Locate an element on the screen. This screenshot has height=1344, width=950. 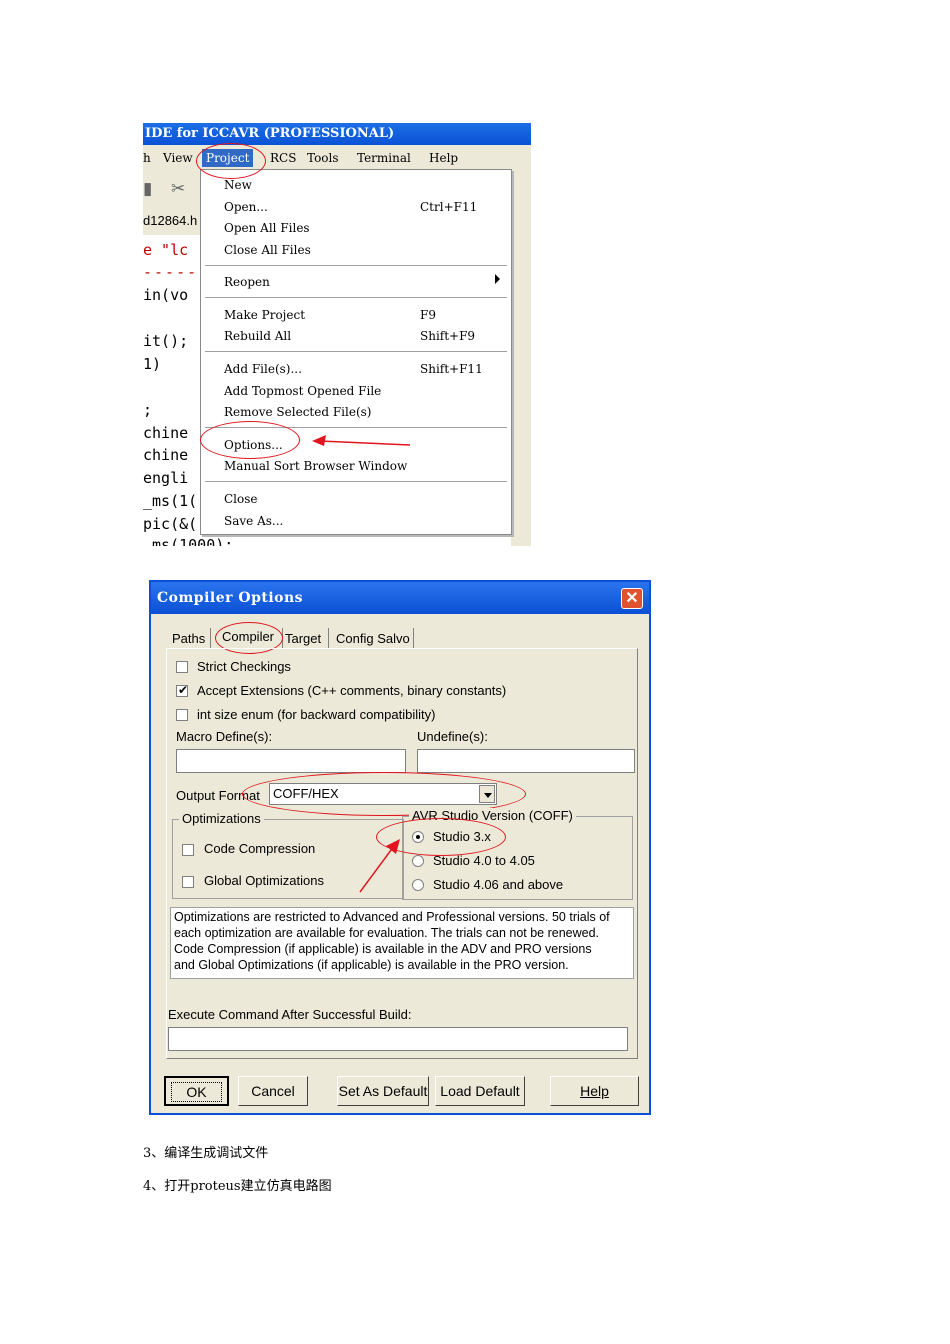
menu-terminal: Terminal is located at coordinates (384, 158).